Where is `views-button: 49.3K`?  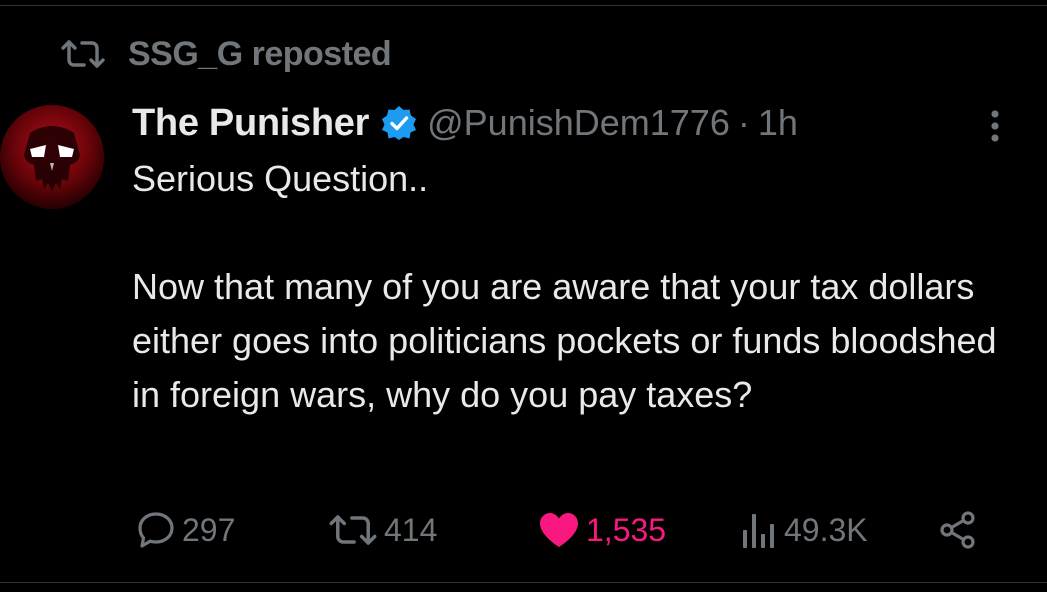
views-button: 49.3K is located at coordinates (804, 530).